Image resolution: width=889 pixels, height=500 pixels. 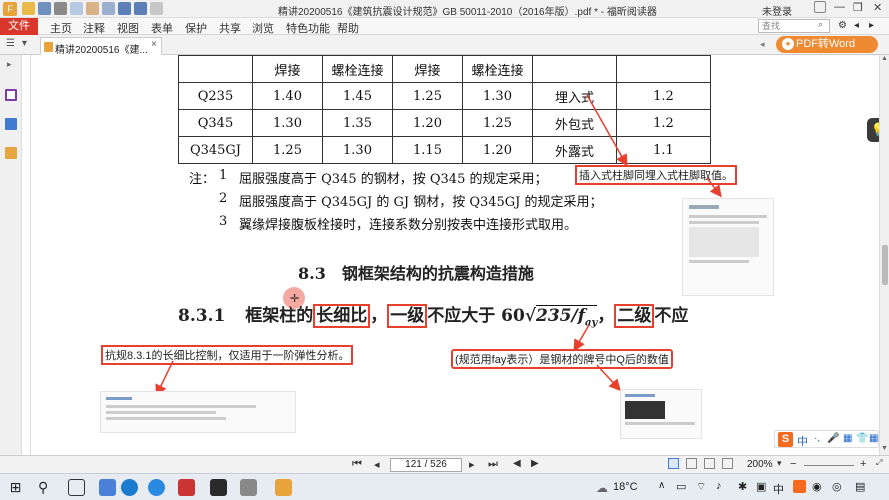 What do you see at coordinates (842, 25) in the screenshot?
I see `settings-icon: ⚙` at bounding box center [842, 25].